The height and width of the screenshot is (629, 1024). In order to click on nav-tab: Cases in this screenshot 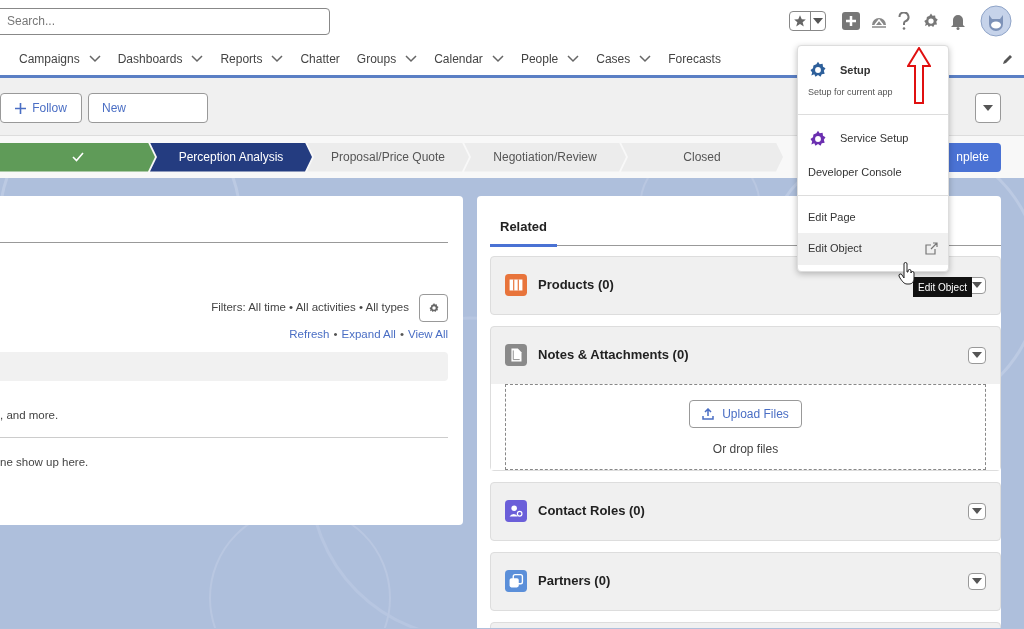, I will do `click(624, 58)`.